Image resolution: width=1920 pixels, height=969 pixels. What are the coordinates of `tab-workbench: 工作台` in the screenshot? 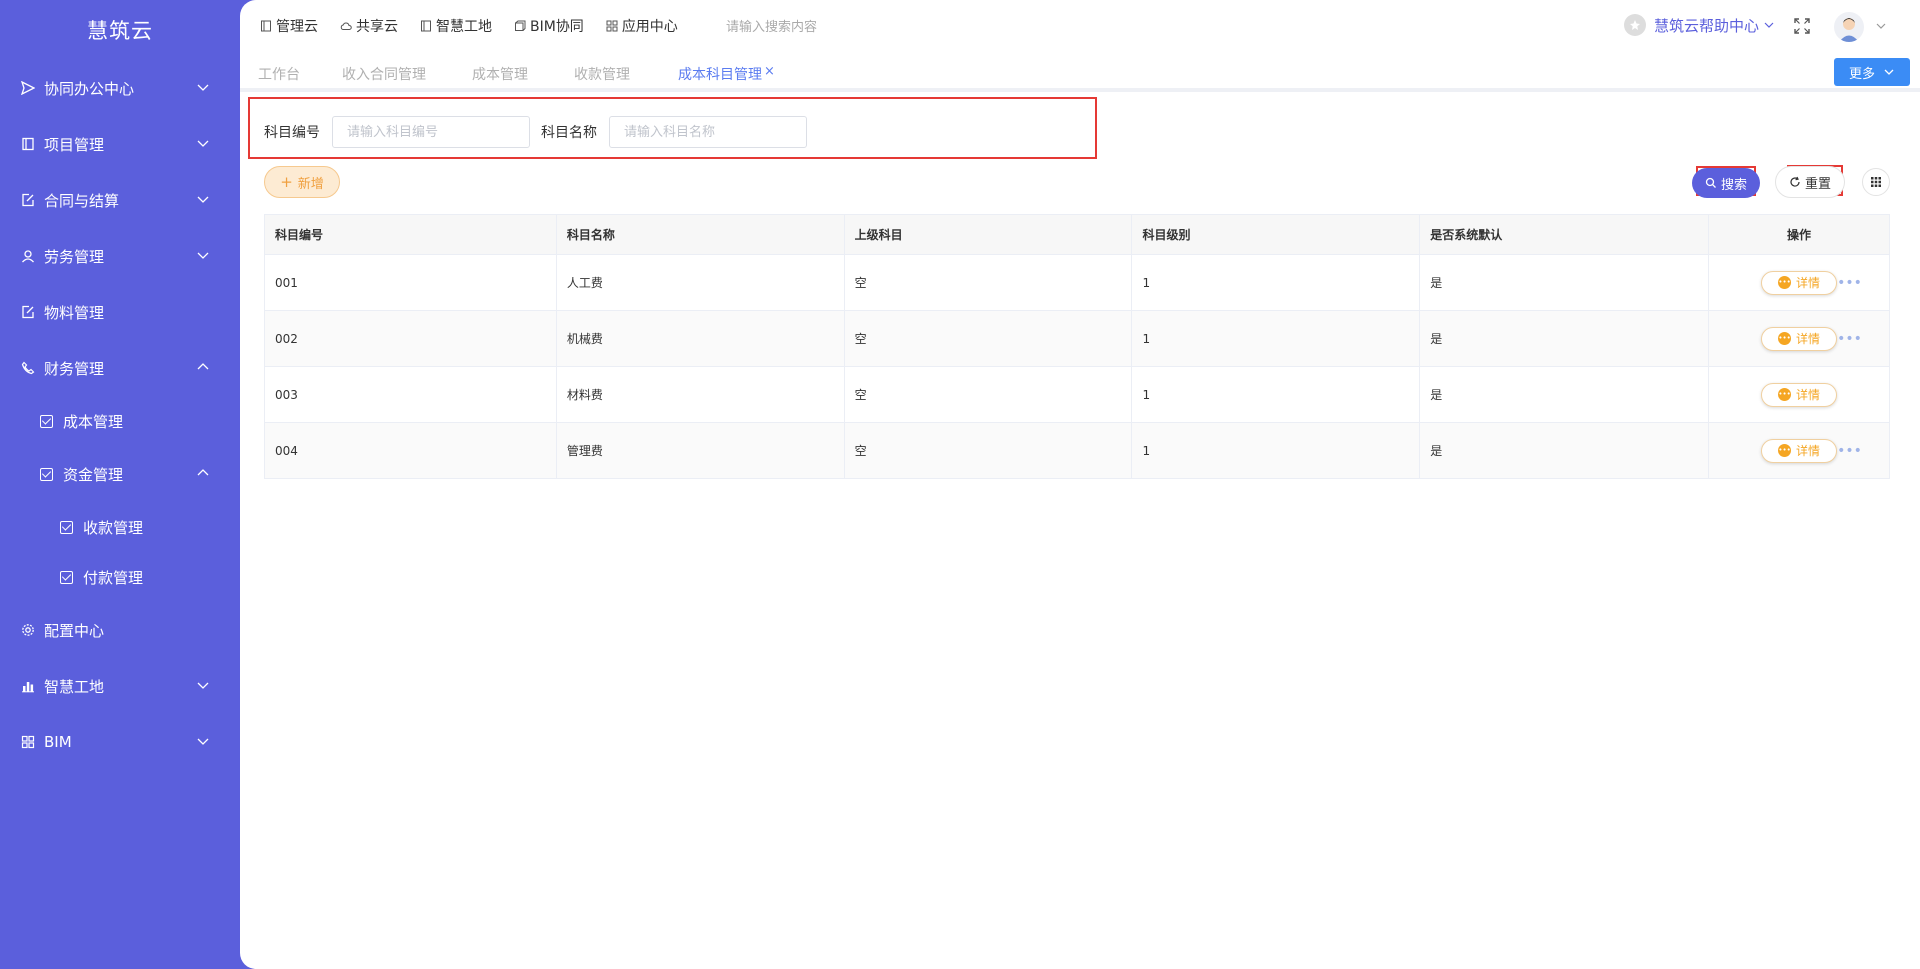 It's located at (279, 74).